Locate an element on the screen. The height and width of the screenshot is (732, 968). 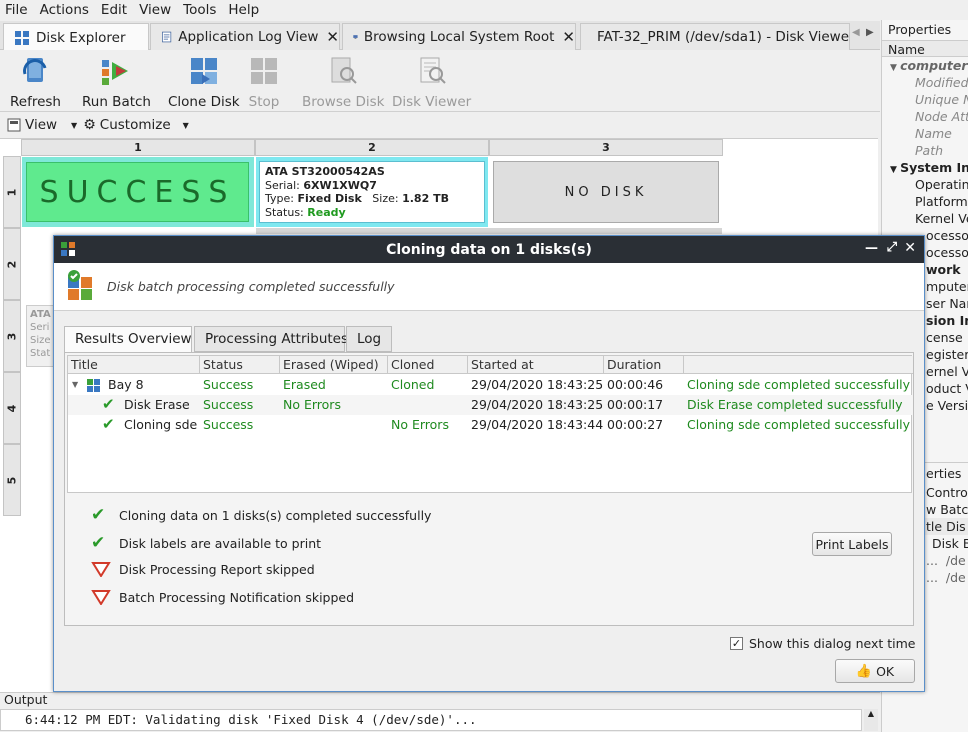
computer-icon is located at coordinates (355, 37).